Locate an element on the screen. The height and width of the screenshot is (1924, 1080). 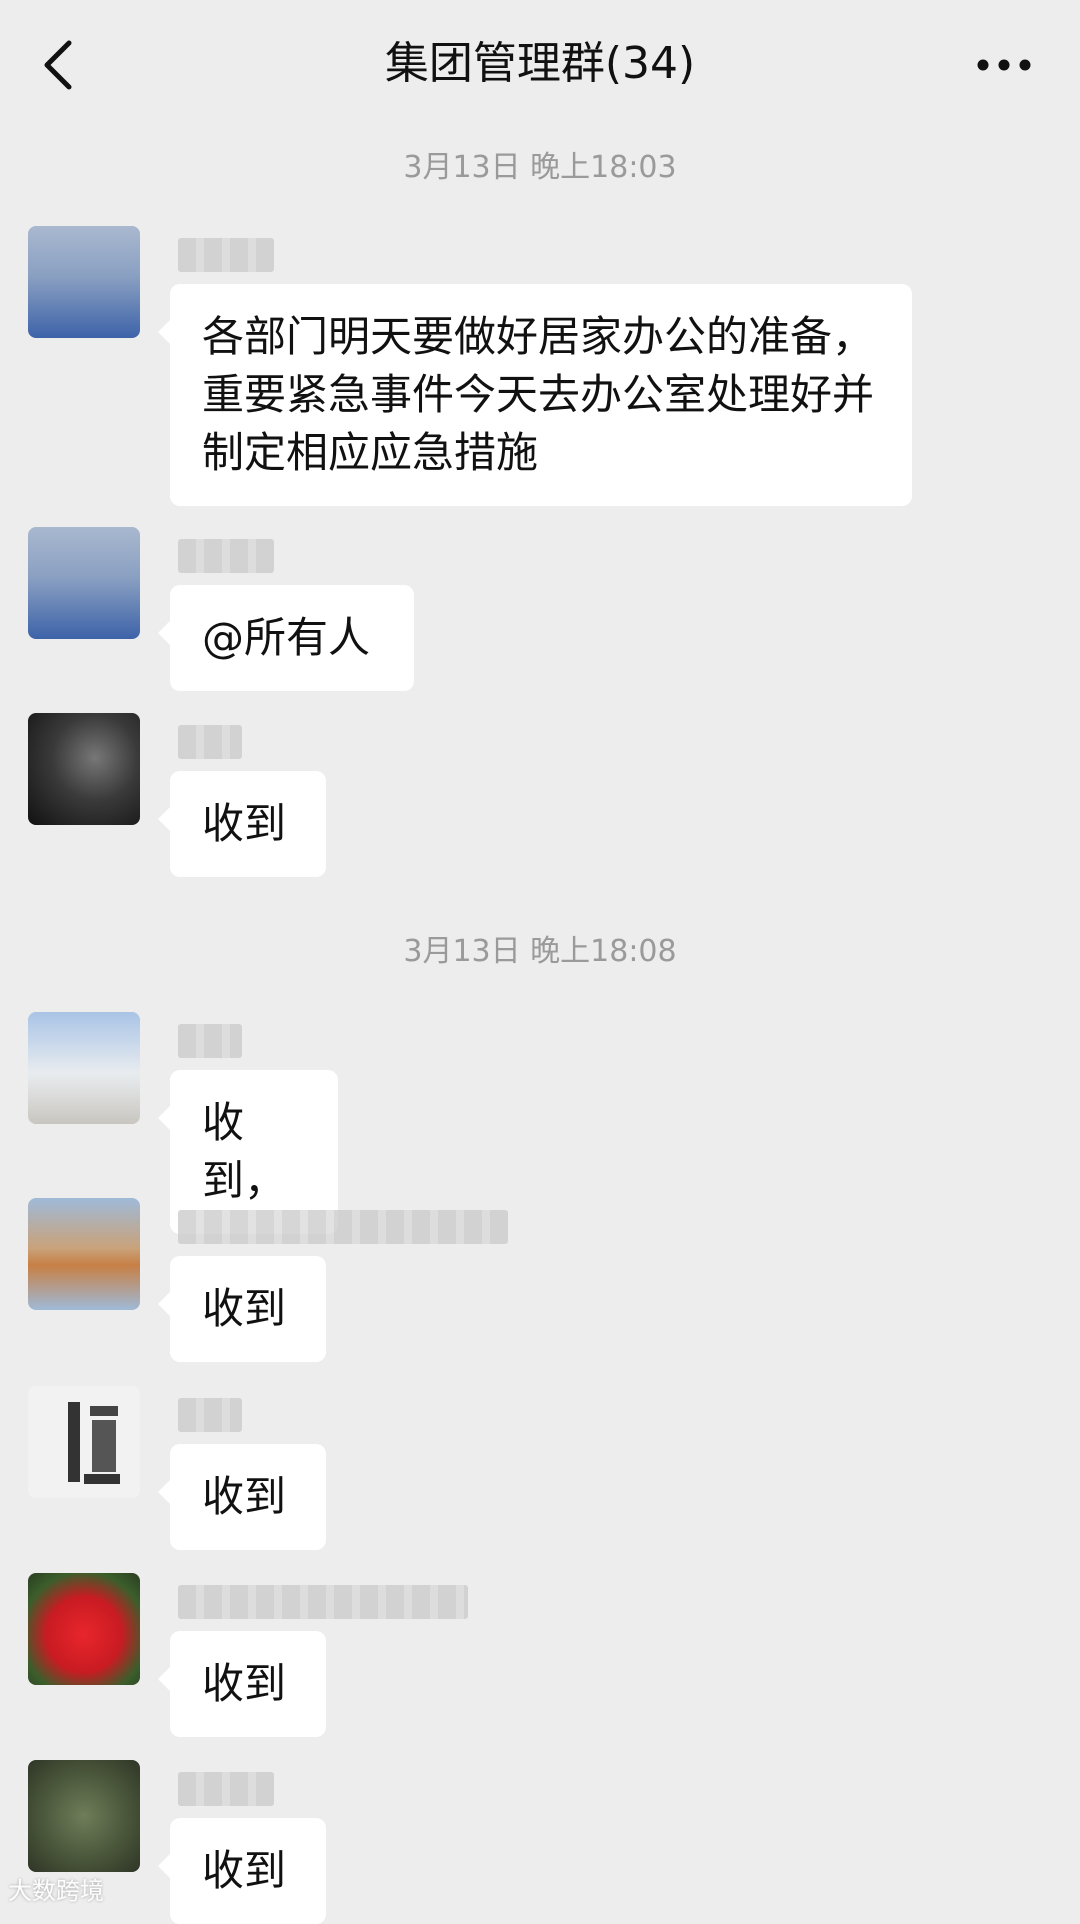
chat-title: 集团管理群(34) is located at coordinates (540, 63).